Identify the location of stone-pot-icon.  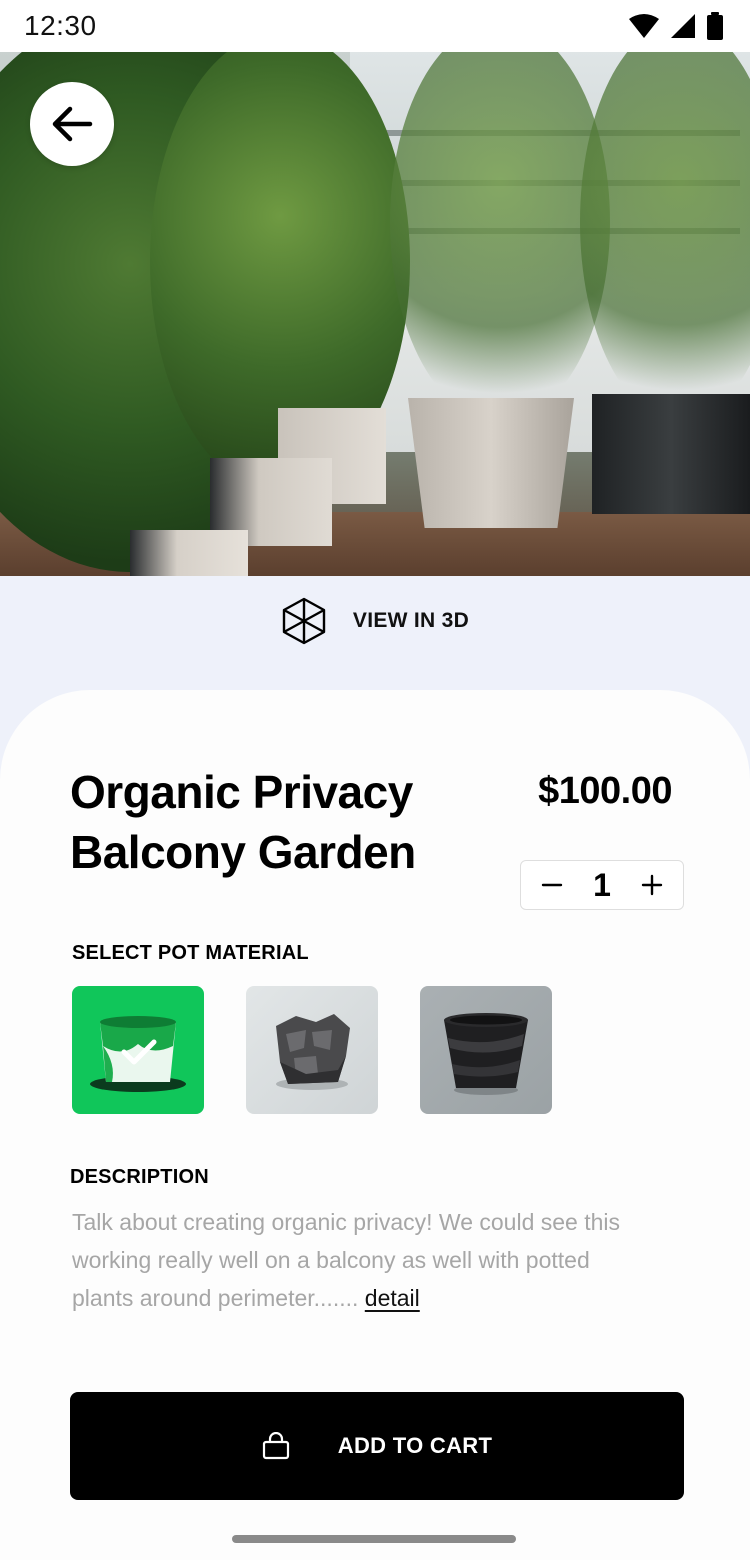
(313, 1052).